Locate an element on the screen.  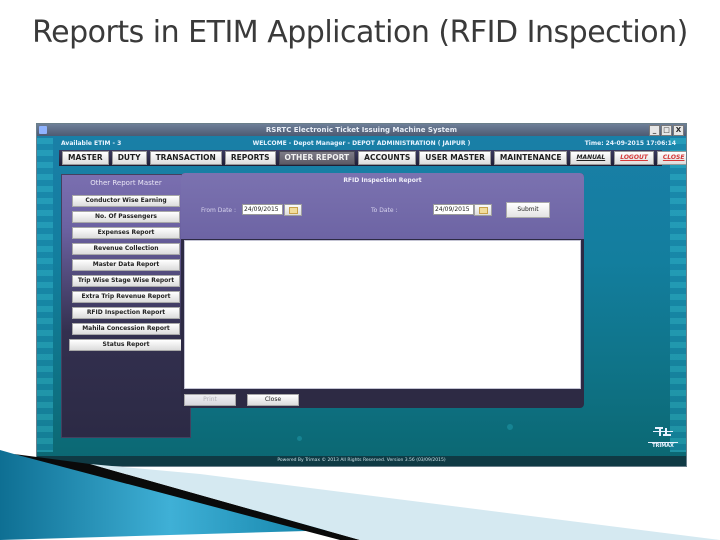
sidebar-item-no-of-passengers: No. Of Passengers is located at coordinates (126, 217).